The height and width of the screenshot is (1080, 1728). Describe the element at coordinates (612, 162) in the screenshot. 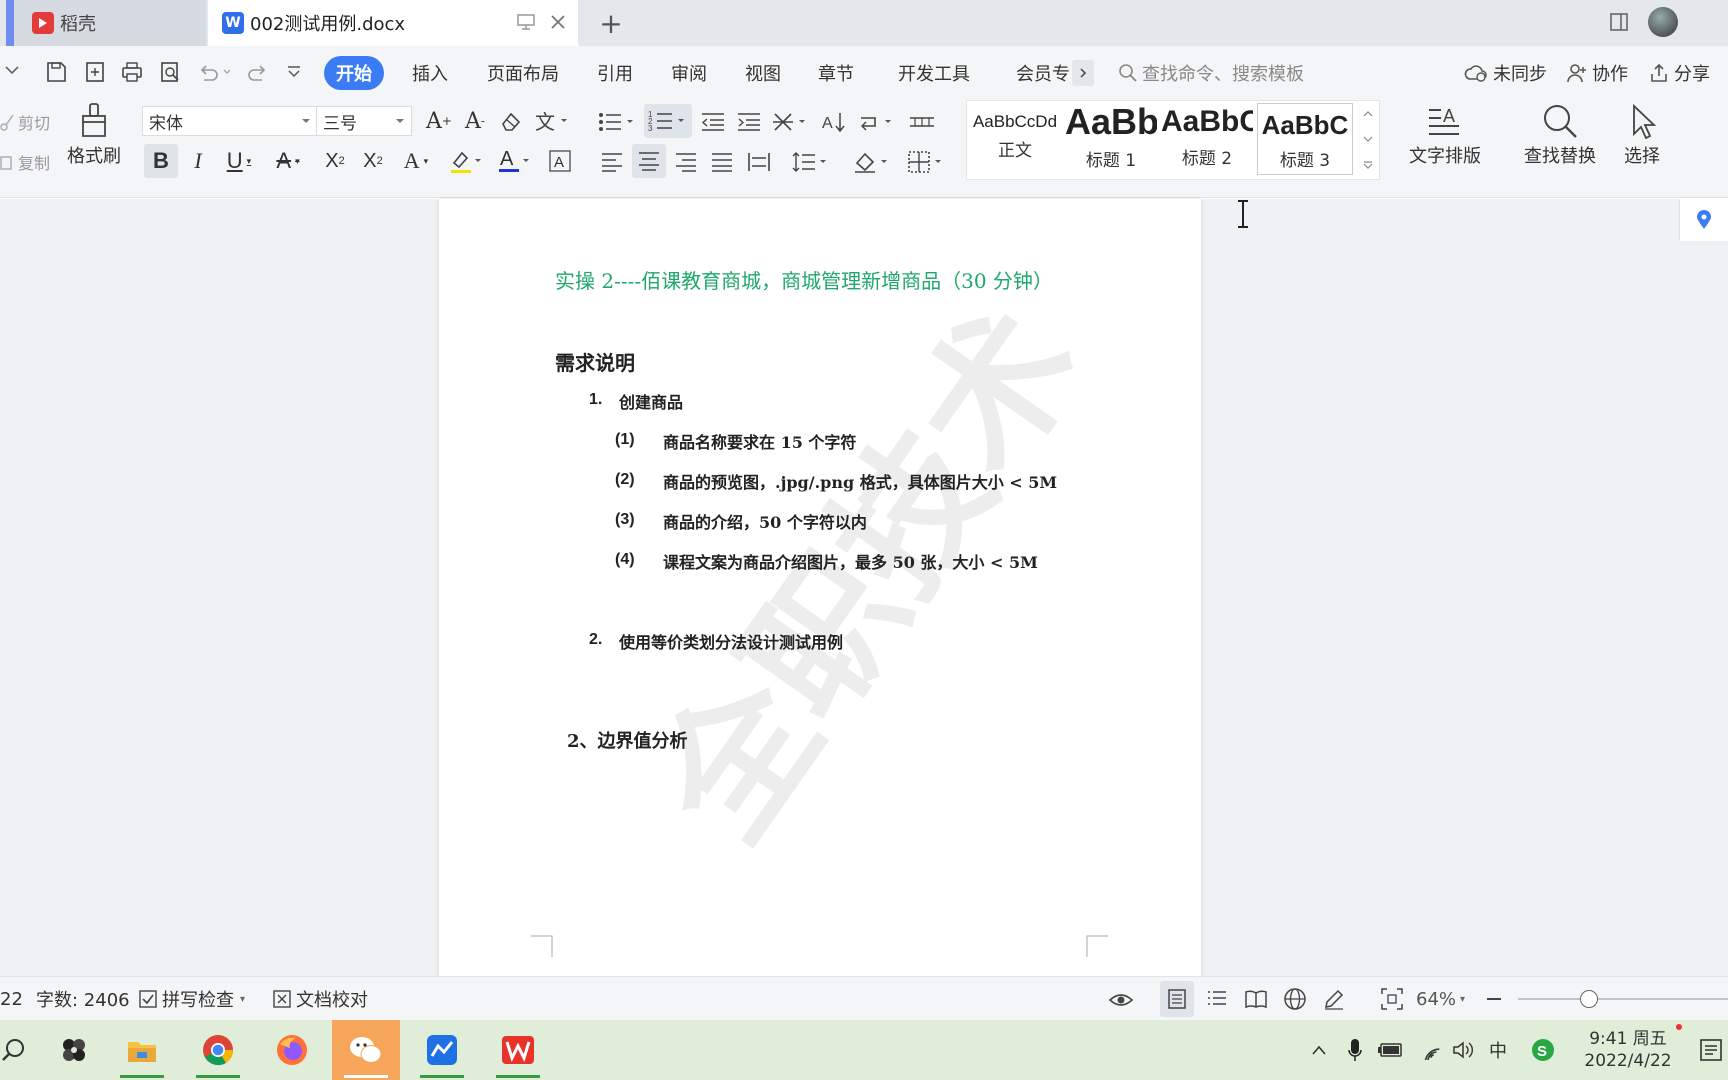

I see `align-left-icon` at that location.